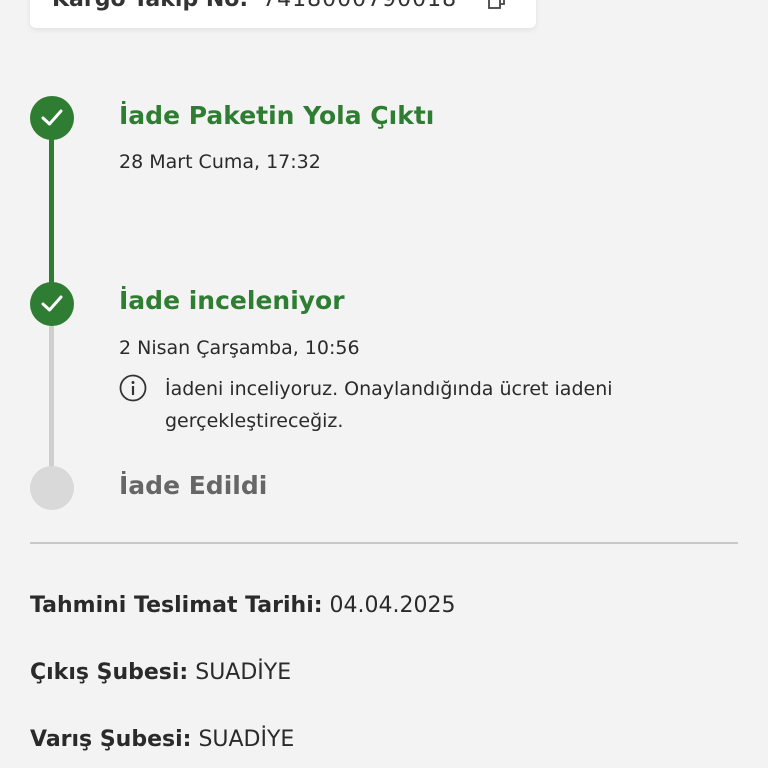 The image size is (768, 768). What do you see at coordinates (243, 672) in the screenshot?
I see `origin-branch-value: SUADİYE` at bounding box center [243, 672].